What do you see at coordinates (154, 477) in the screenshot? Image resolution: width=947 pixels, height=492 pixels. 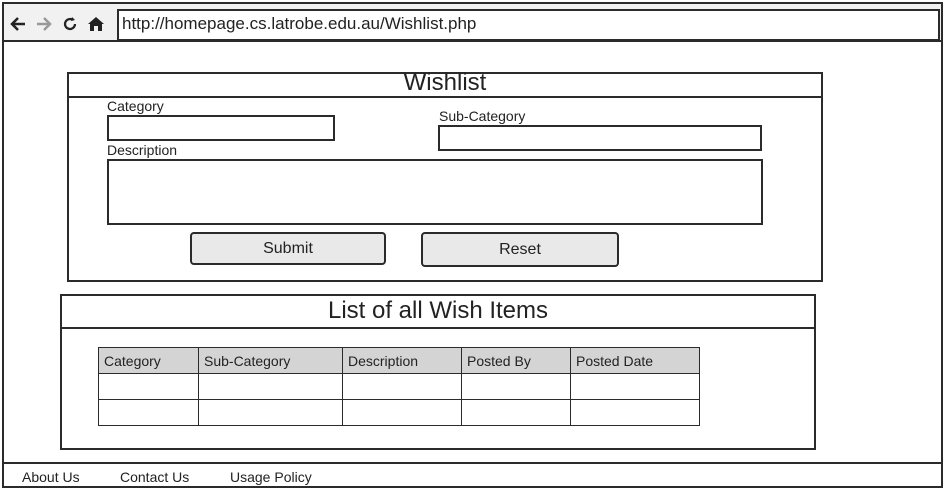 I see `footer-link-contact-us: Contact Us` at bounding box center [154, 477].